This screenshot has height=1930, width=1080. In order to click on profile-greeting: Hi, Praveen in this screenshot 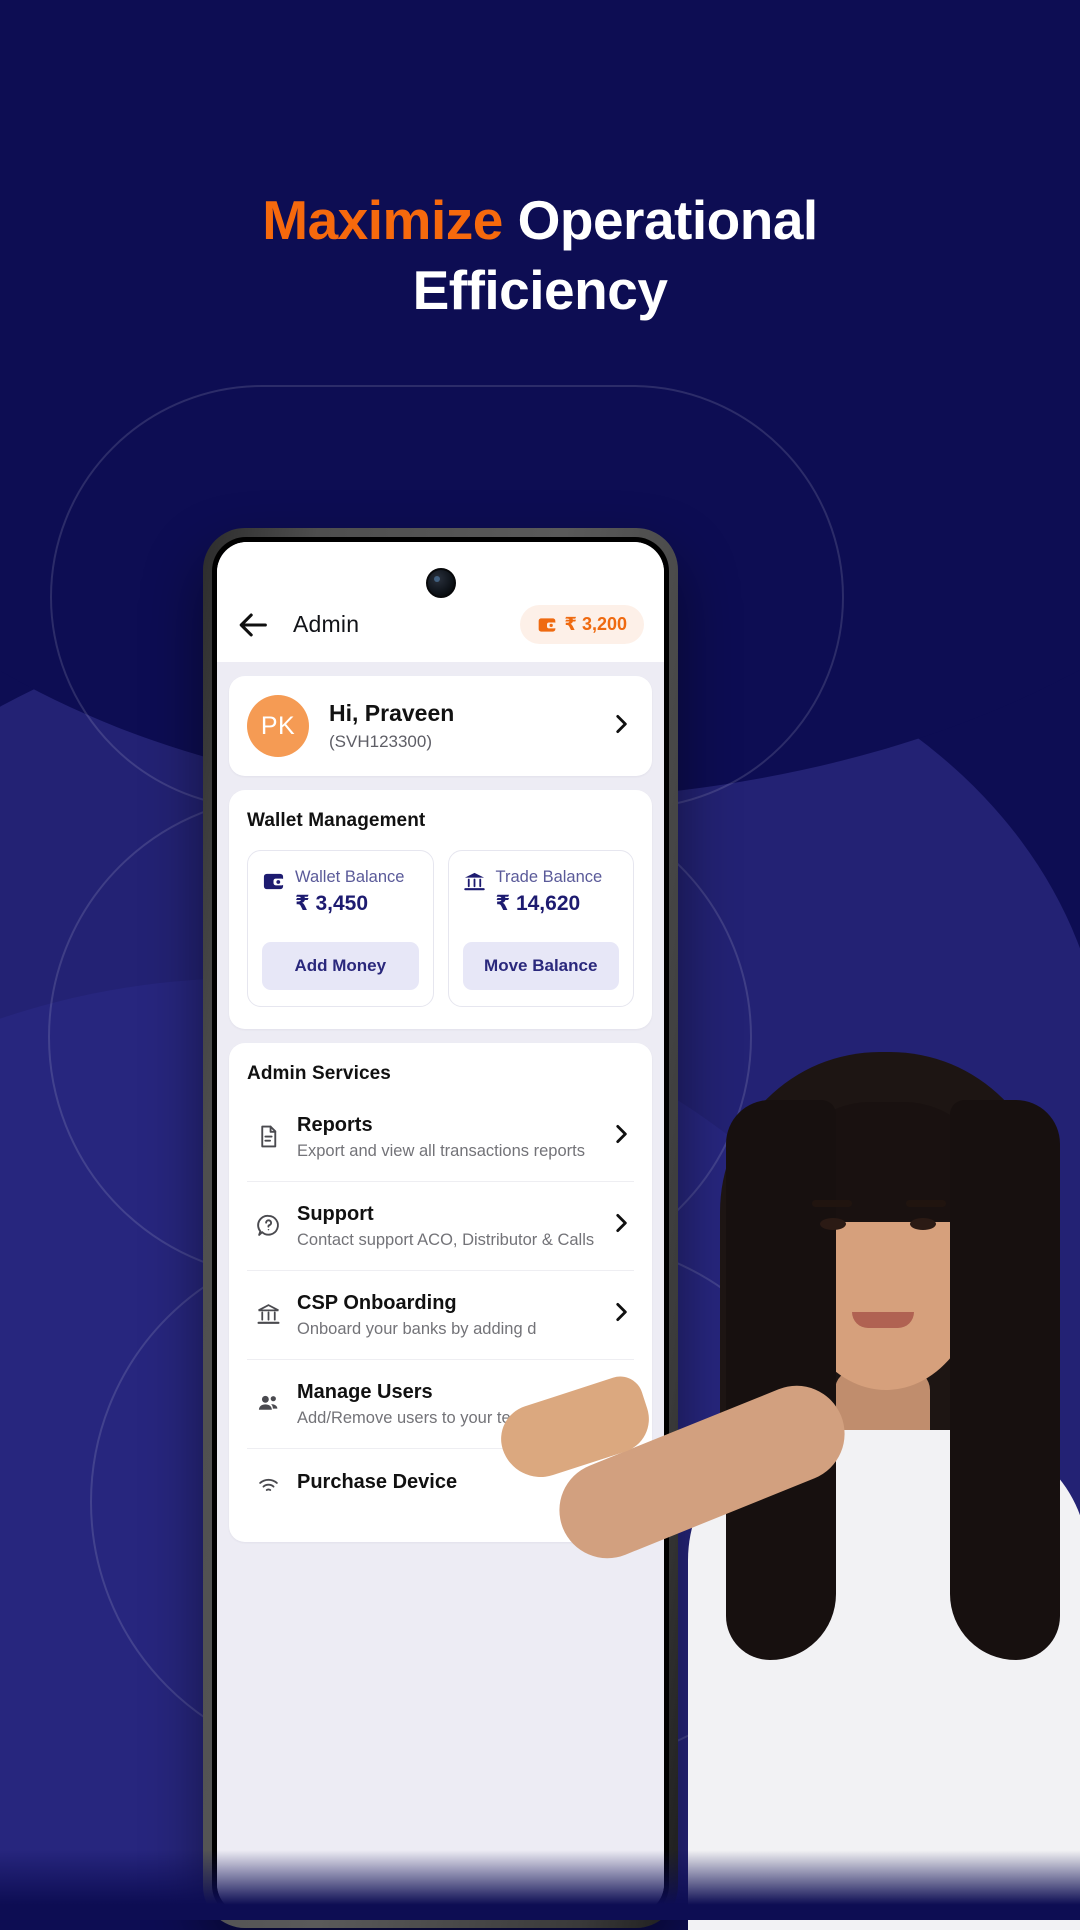, I will do `click(392, 713)`.